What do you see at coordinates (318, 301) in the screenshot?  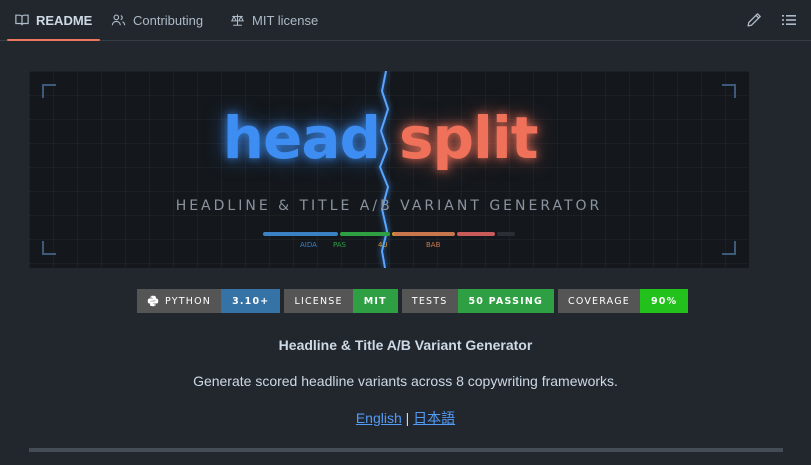 I see `badge-key: LICENSE` at bounding box center [318, 301].